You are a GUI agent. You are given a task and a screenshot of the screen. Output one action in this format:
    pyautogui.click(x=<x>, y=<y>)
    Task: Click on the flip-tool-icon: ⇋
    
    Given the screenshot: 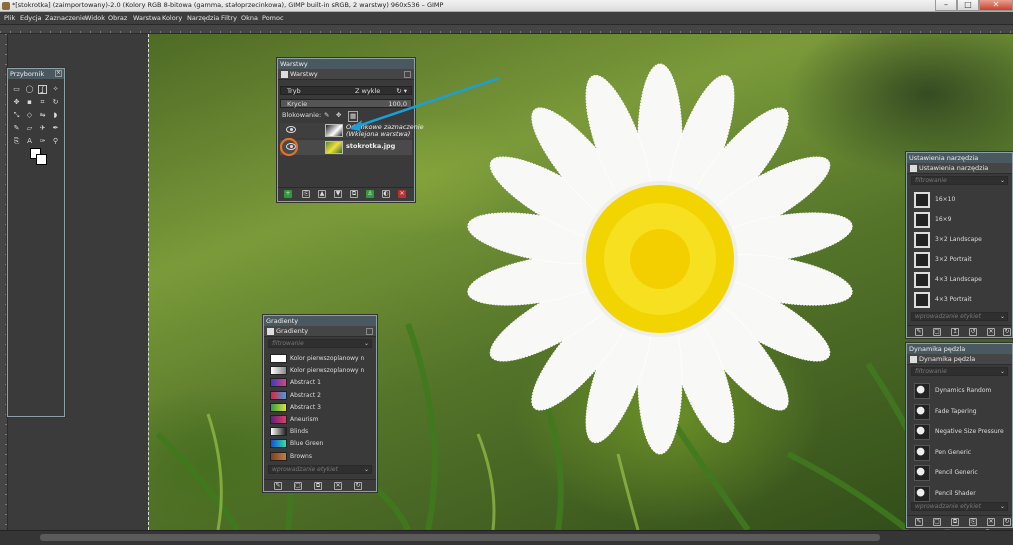 What is the action you would take?
    pyautogui.click(x=42, y=115)
    